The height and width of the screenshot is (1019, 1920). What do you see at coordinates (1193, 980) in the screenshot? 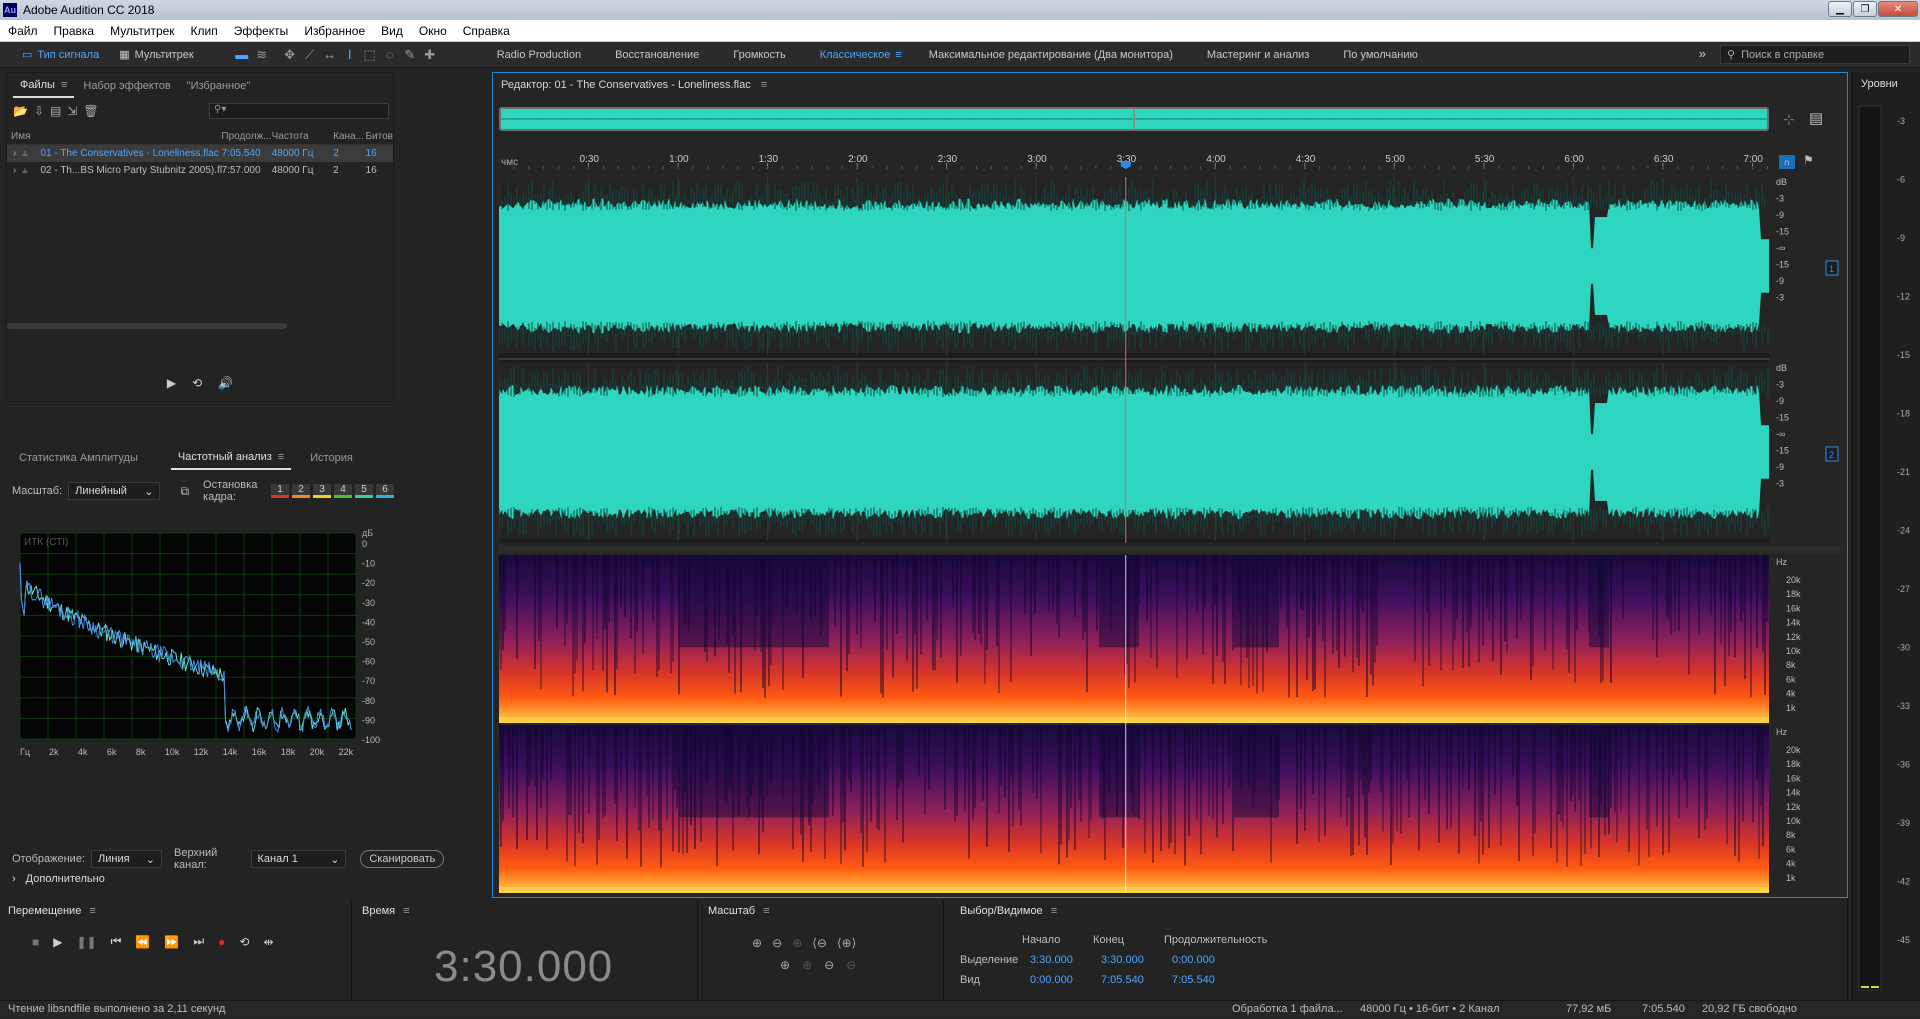
I see `view-duration: 7:05.540` at bounding box center [1193, 980].